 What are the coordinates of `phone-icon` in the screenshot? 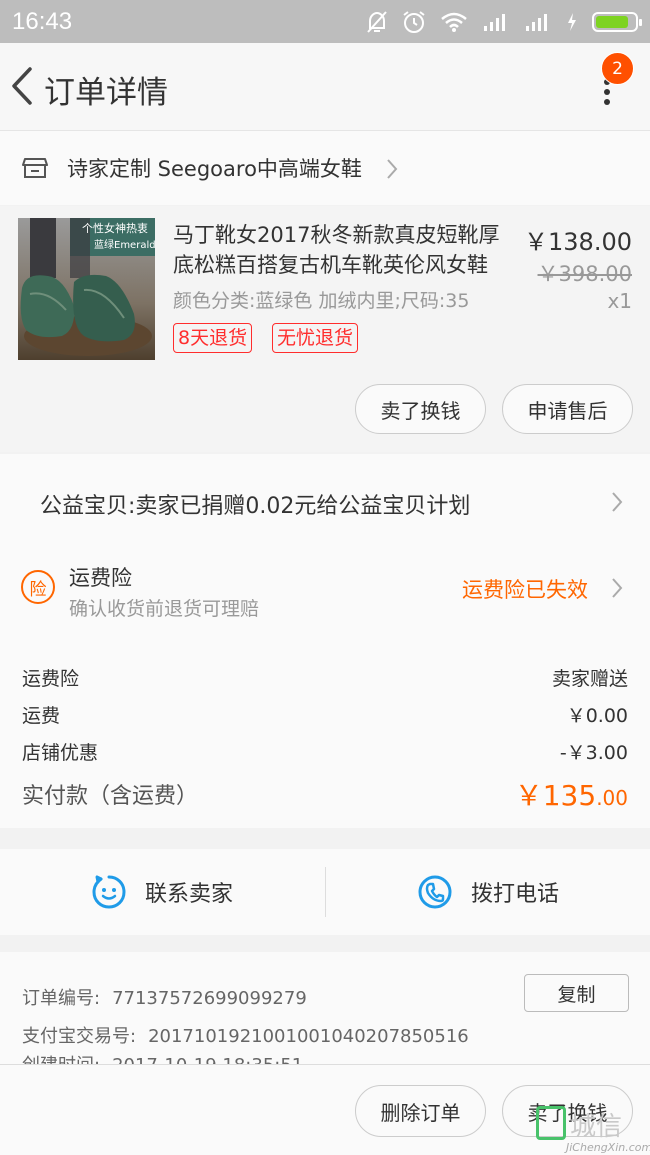 It's located at (435, 892).